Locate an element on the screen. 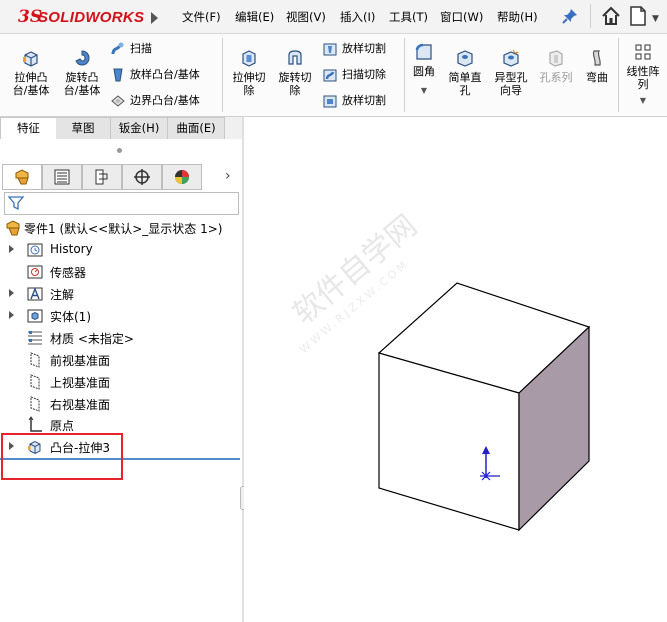 The width and height of the screenshot is (667, 622). menu-help: 帮助(H) is located at coordinates (517, 17).